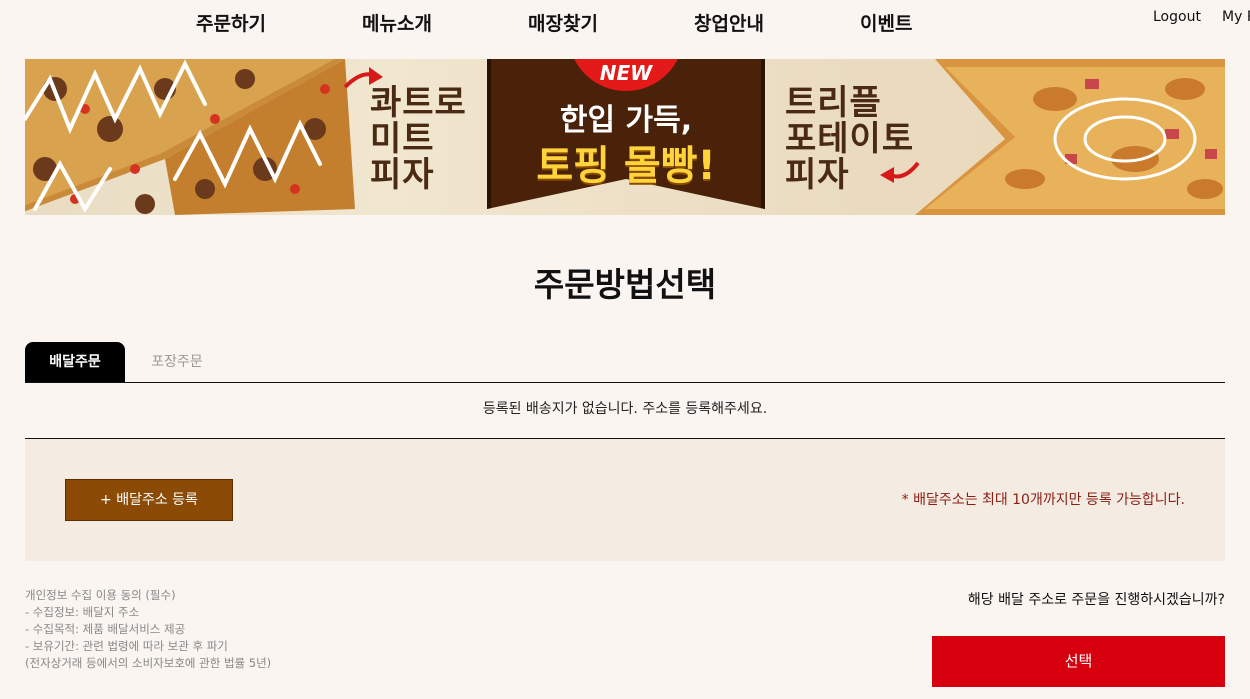 Image resolution: width=1250 pixels, height=699 pixels. Describe the element at coordinates (100, 595) in the screenshot. I see `privacy-line: 개인정보 수집 이용 동의 (필수)` at that location.